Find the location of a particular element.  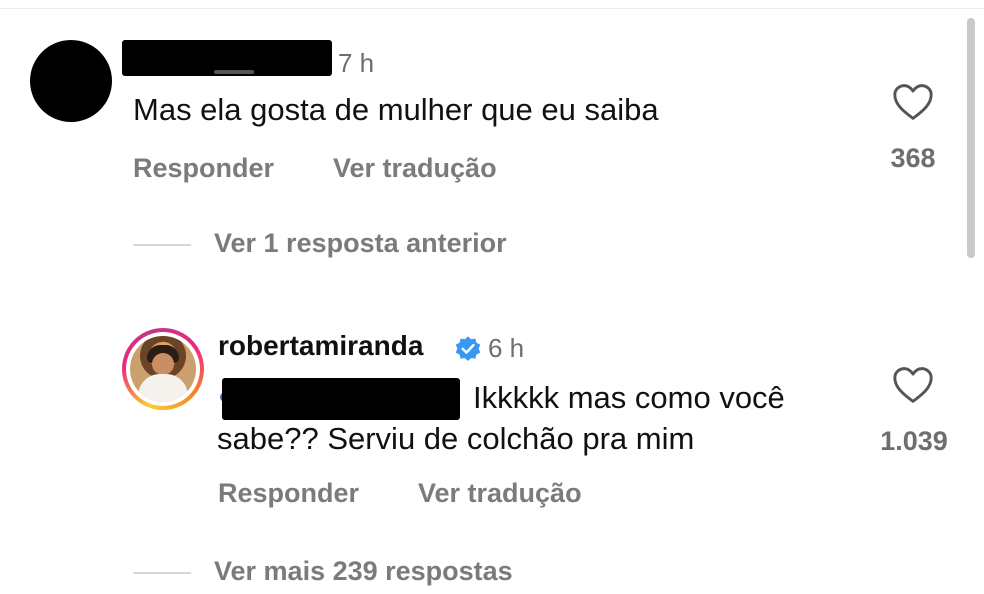

view-more-replies-button: Ver mais 239 respostas is located at coordinates (363, 571).